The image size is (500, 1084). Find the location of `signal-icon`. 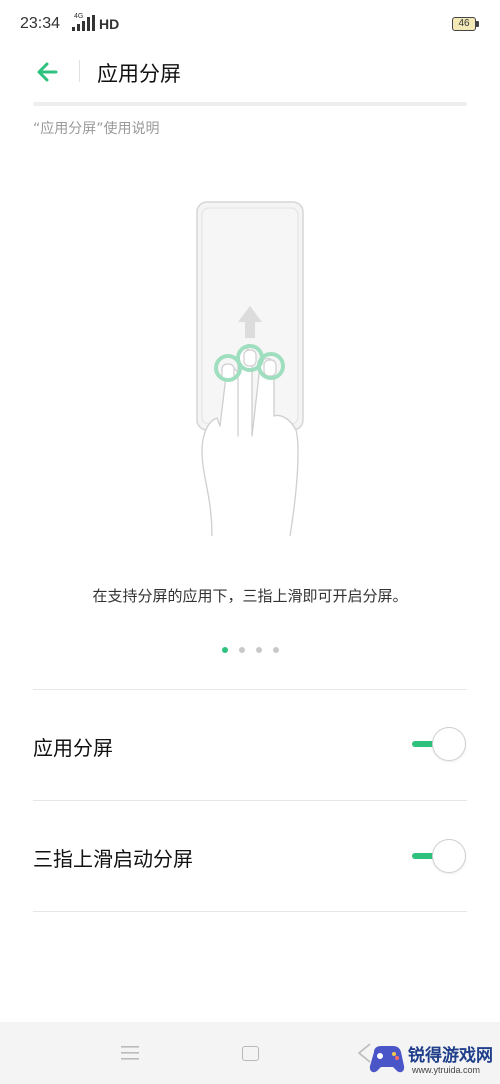

signal-icon is located at coordinates (83, 23).